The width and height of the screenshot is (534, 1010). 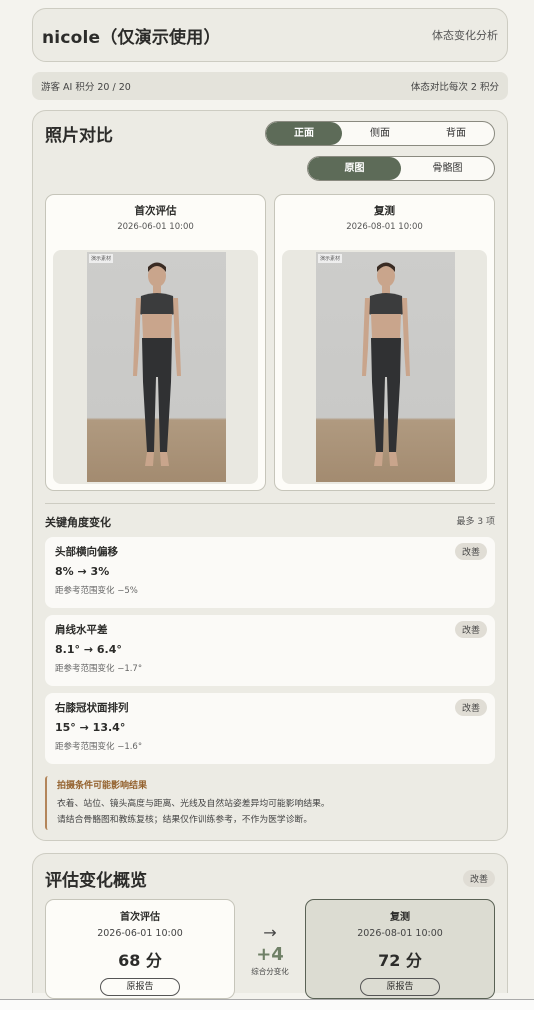 What do you see at coordinates (79, 136) in the screenshot?
I see `photo-compare-title: 照片对比` at bounding box center [79, 136].